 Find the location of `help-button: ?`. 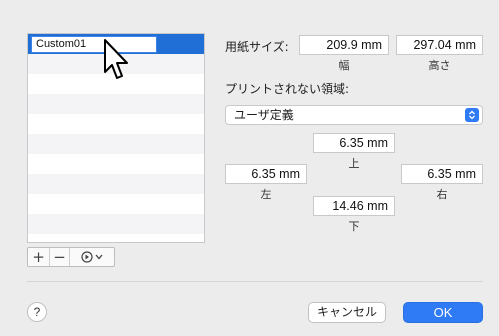

help-button: ? is located at coordinates (37, 312).